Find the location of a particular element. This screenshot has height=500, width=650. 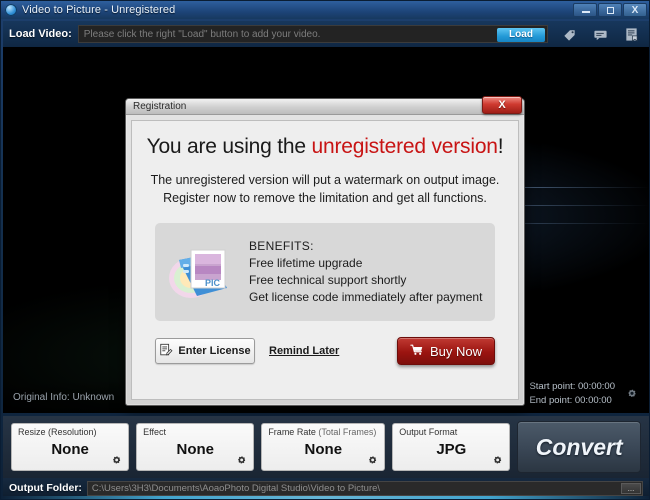

setting-frame-rate-caption: Frame Rate (Total Frames) is located at coordinates (323, 432).